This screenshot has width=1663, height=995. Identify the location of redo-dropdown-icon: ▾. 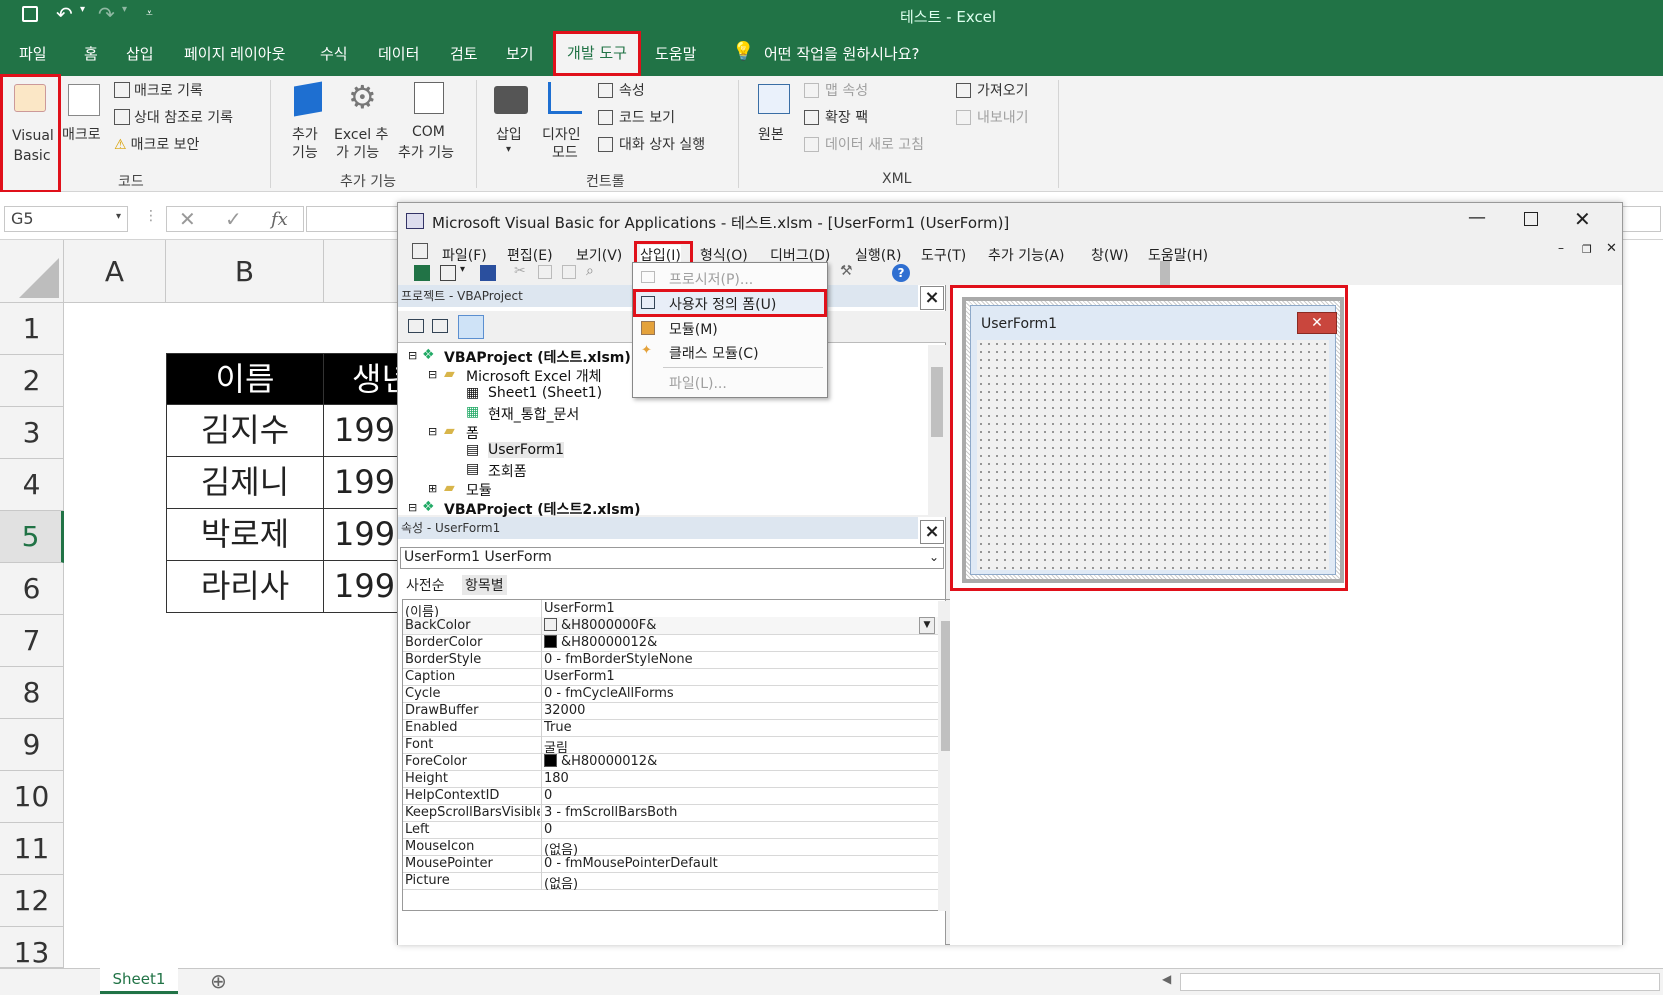
(124, 9).